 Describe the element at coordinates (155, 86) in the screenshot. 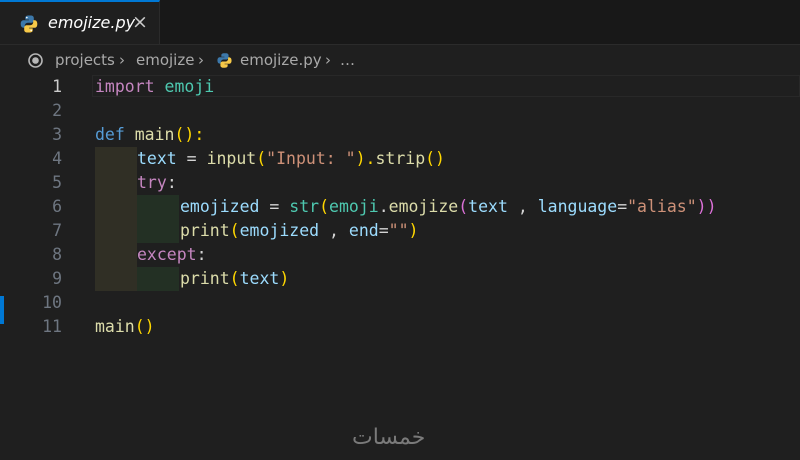

I see `code-text: import emoji` at that location.